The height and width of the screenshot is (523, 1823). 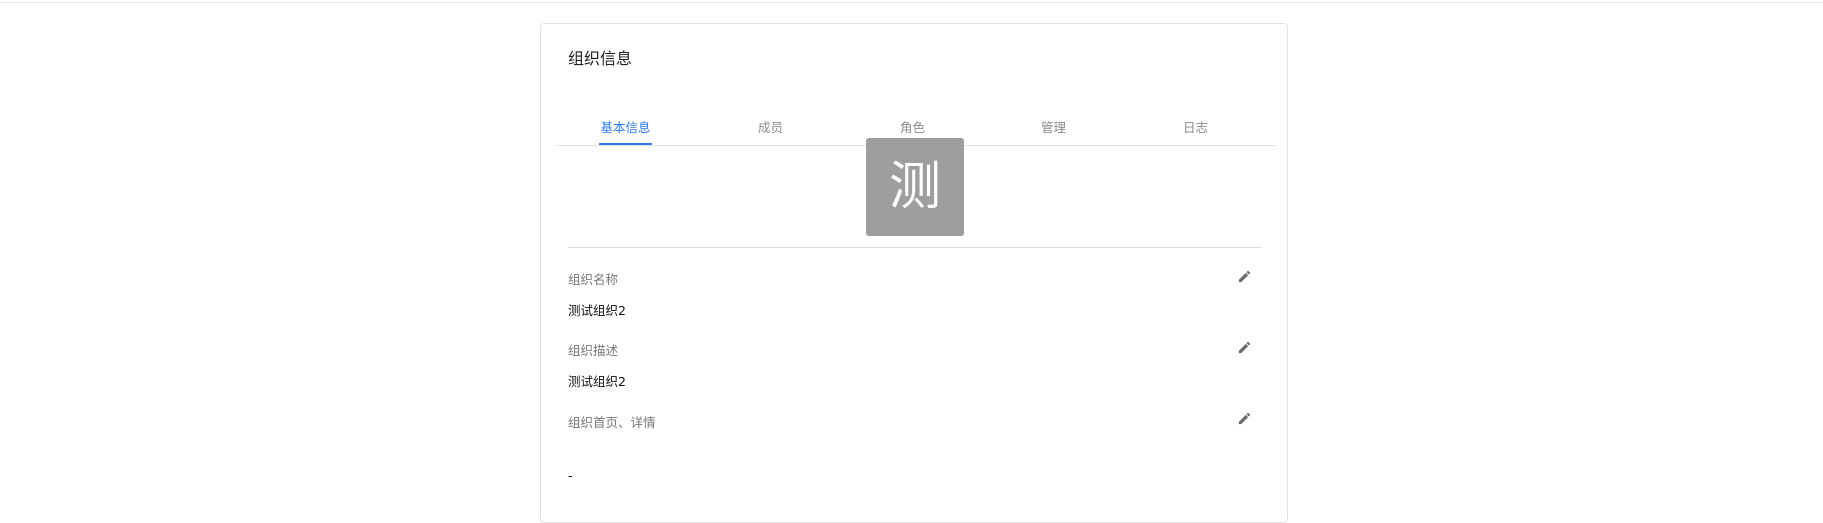 I want to click on tab-logs: 日志, so click(x=1195, y=128).